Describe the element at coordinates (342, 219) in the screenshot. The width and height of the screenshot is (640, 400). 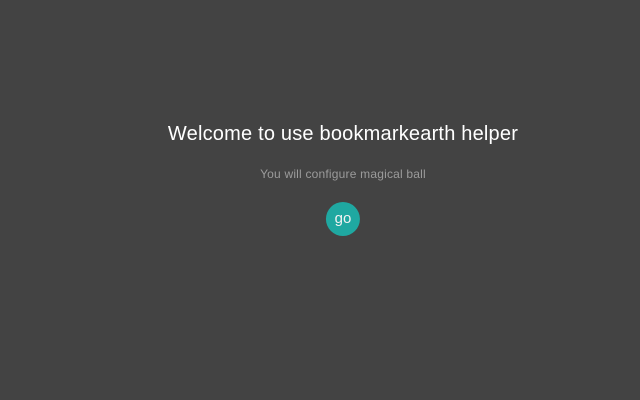
I see `go-button: go` at that location.